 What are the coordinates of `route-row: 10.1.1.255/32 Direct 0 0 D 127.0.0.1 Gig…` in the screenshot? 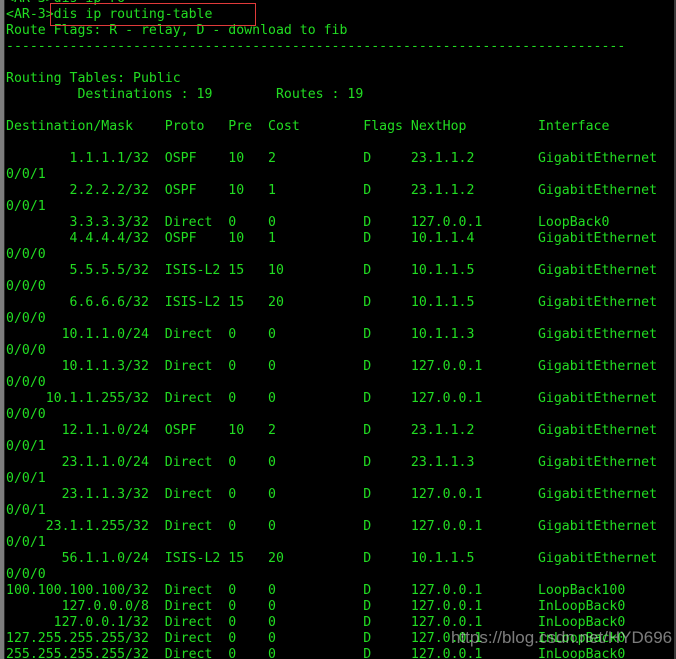 It's located at (332, 398).